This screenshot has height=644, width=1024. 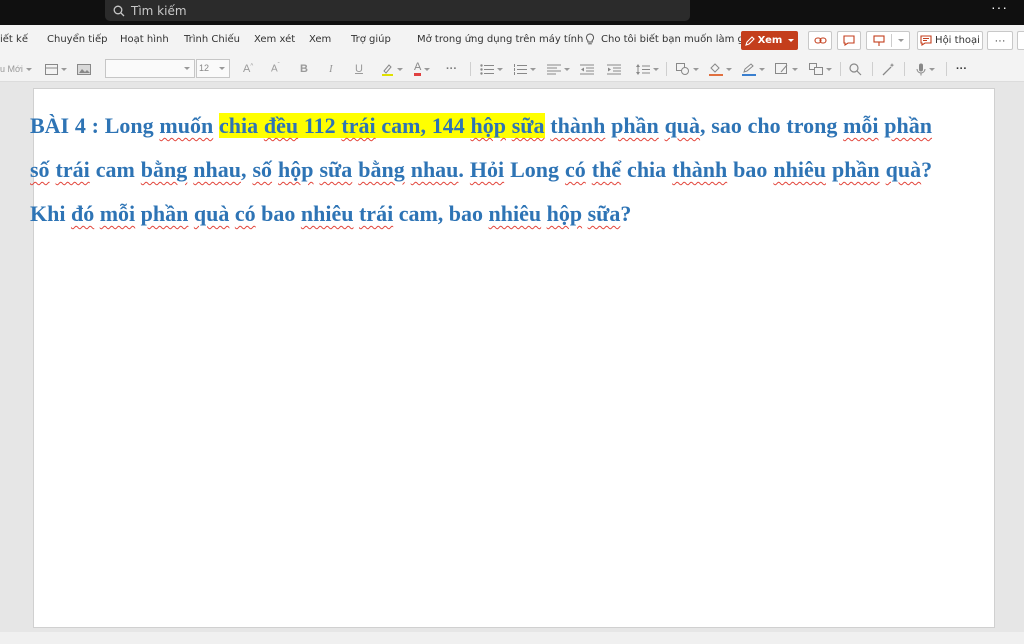 I want to click on reset-button, so click(x=84, y=69).